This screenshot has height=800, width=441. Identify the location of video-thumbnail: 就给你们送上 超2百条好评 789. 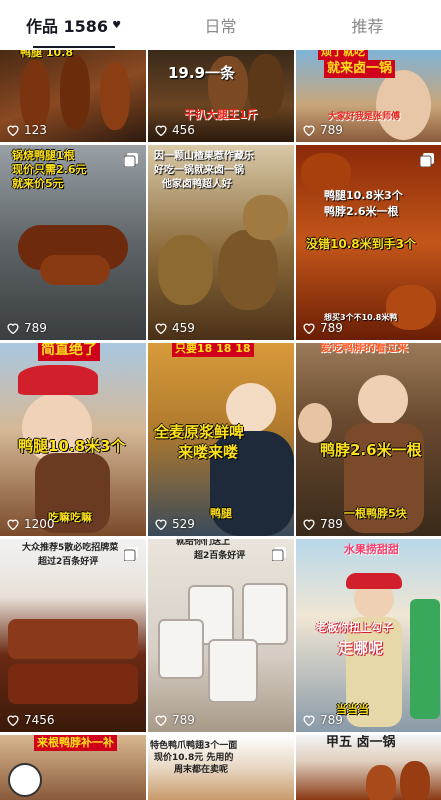
(221, 635).